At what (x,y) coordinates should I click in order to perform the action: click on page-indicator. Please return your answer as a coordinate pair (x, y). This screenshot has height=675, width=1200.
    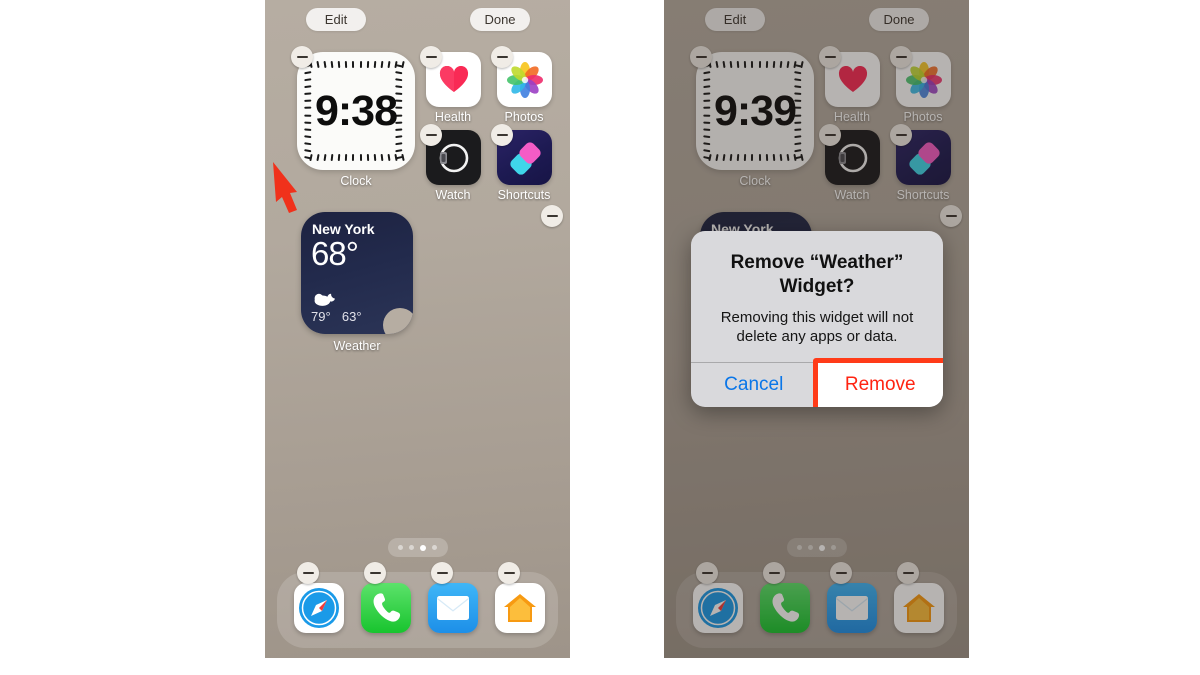
    Looking at the image, I should click on (417, 547).